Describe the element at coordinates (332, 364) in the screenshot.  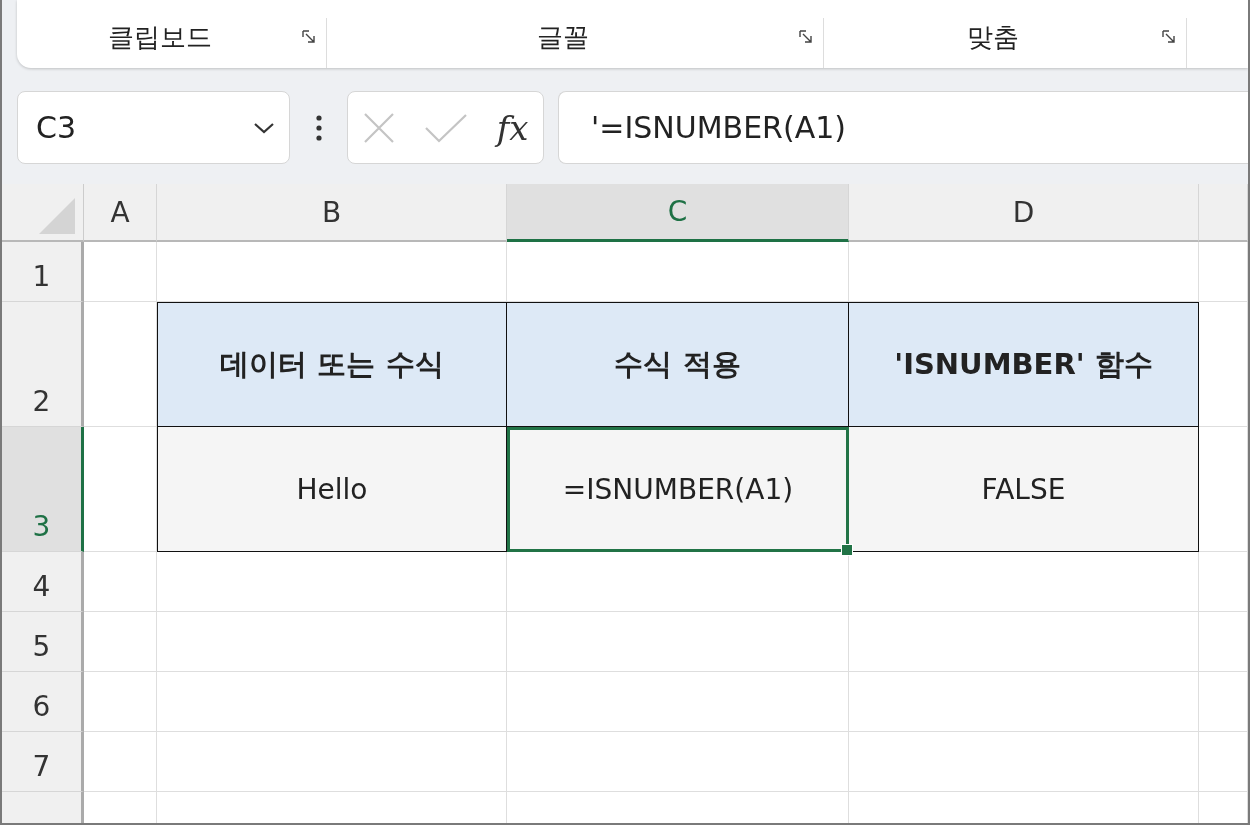
I see `table-header-cell: 데이터 또는 수식` at that location.